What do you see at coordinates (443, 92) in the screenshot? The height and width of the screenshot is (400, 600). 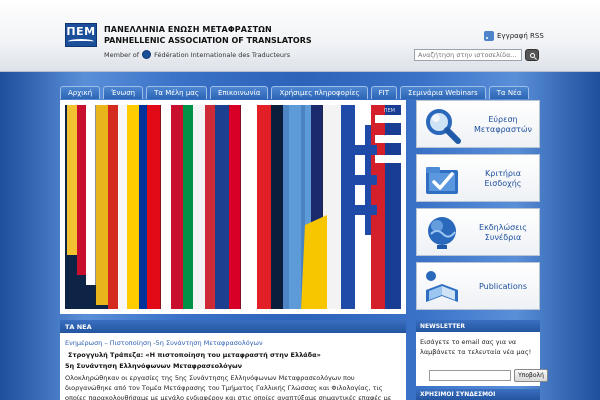 I see `nav-item-webinars: Σεμινάρια Webinars` at bounding box center [443, 92].